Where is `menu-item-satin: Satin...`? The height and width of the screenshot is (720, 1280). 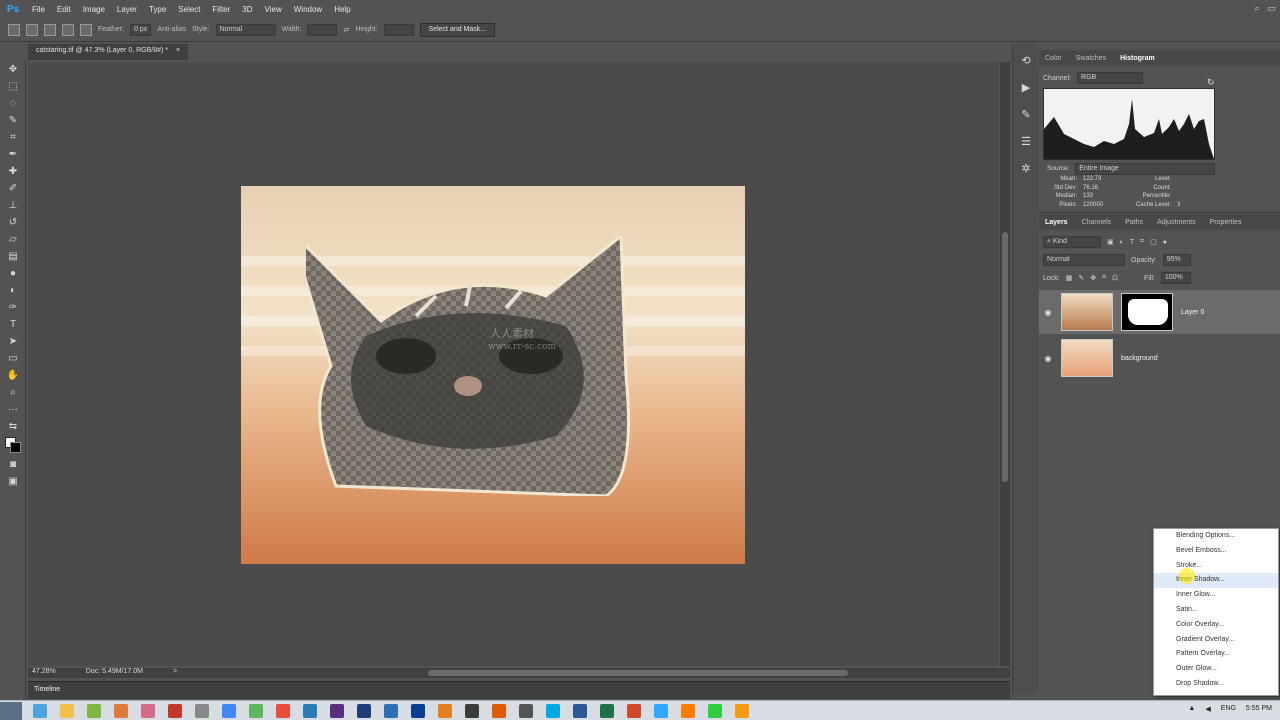
menu-item-satin: Satin... is located at coordinates (1216, 610).